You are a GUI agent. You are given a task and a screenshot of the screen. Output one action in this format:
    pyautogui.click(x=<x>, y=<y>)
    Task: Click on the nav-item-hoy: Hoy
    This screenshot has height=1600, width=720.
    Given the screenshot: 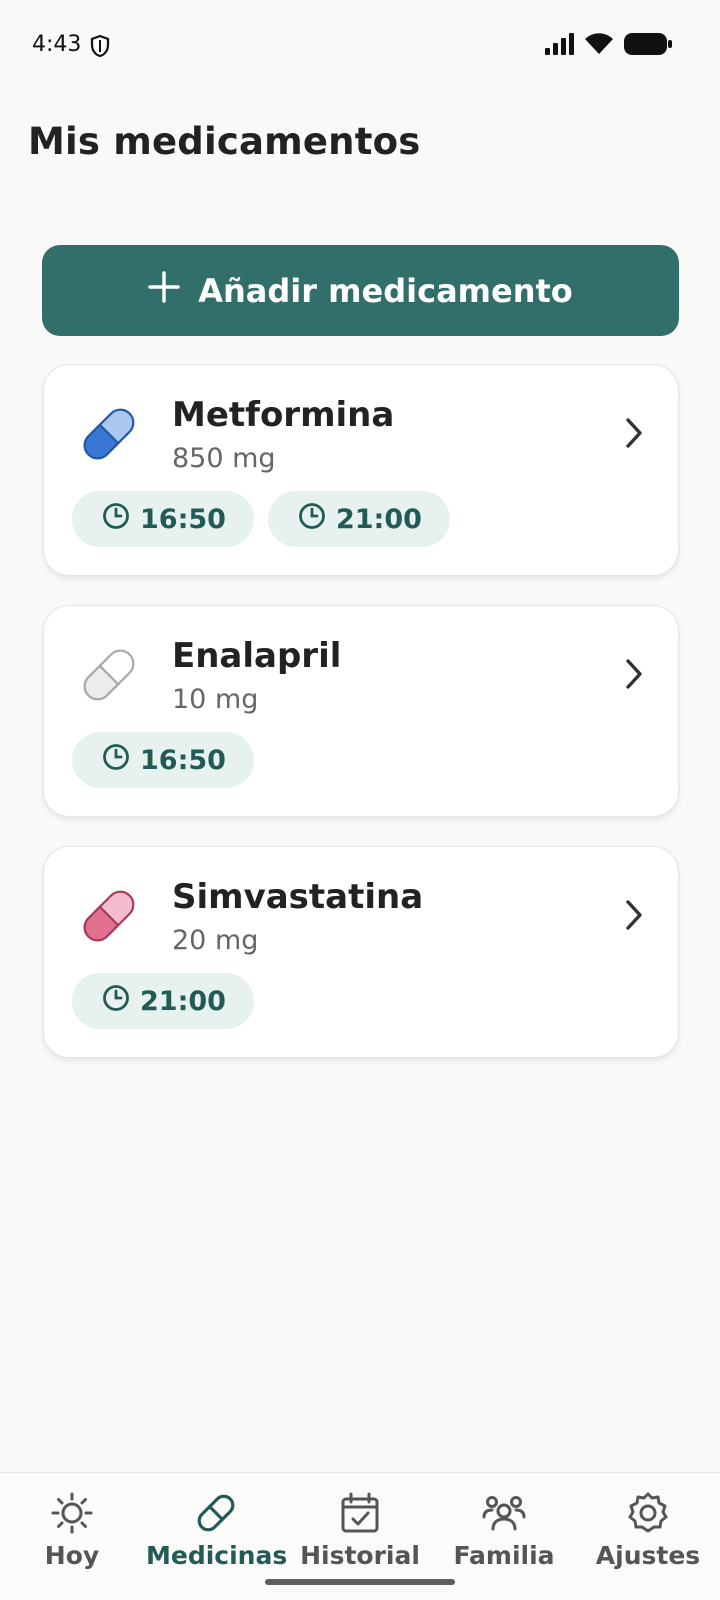 What is the action you would take?
    pyautogui.click(x=72, y=1530)
    